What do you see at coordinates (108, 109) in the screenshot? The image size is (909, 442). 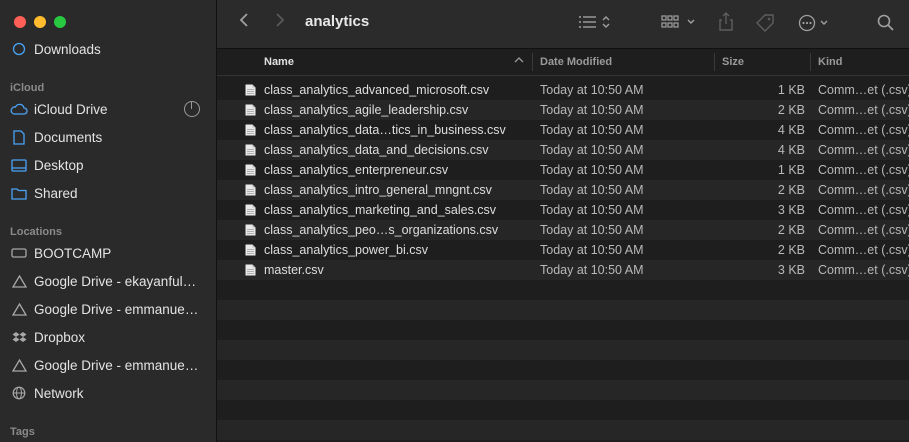 I see `sidebar-item-icloud-drive: iCloud Drive` at bounding box center [108, 109].